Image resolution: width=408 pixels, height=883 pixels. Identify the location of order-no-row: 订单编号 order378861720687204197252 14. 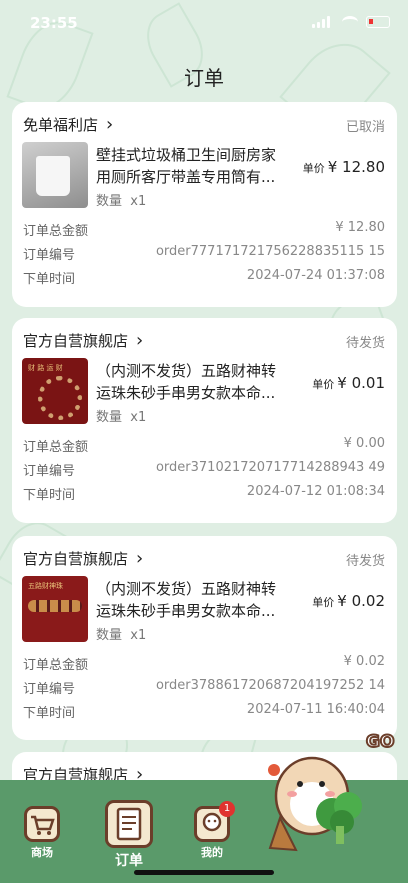
(204, 687).